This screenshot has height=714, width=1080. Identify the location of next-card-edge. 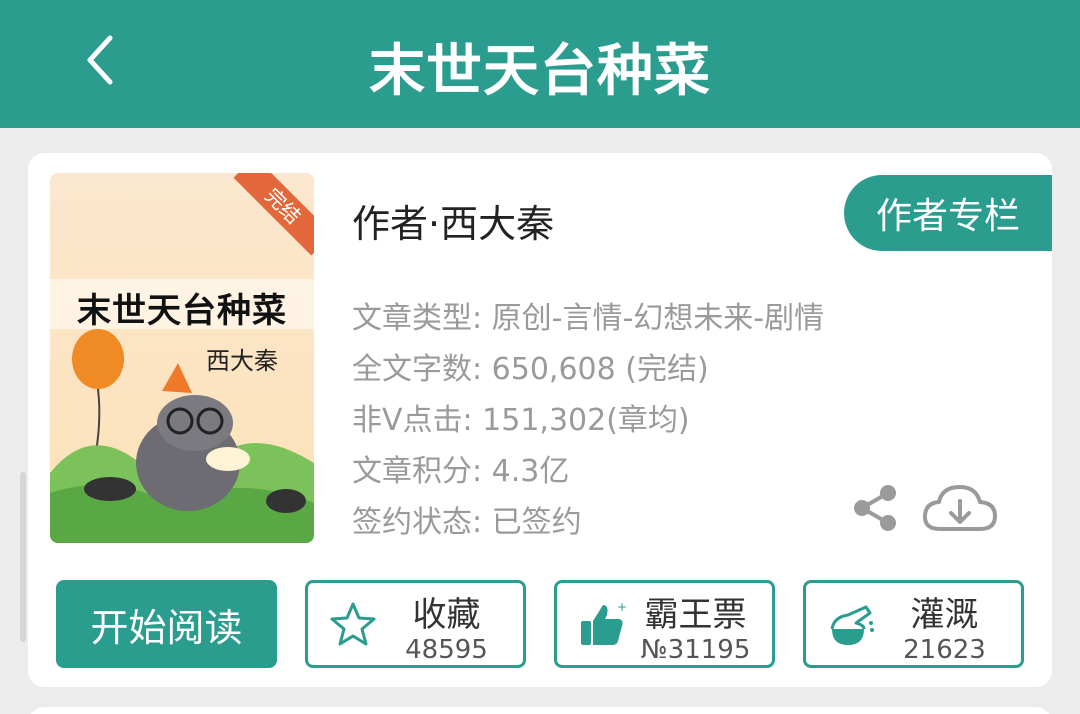
(540, 710).